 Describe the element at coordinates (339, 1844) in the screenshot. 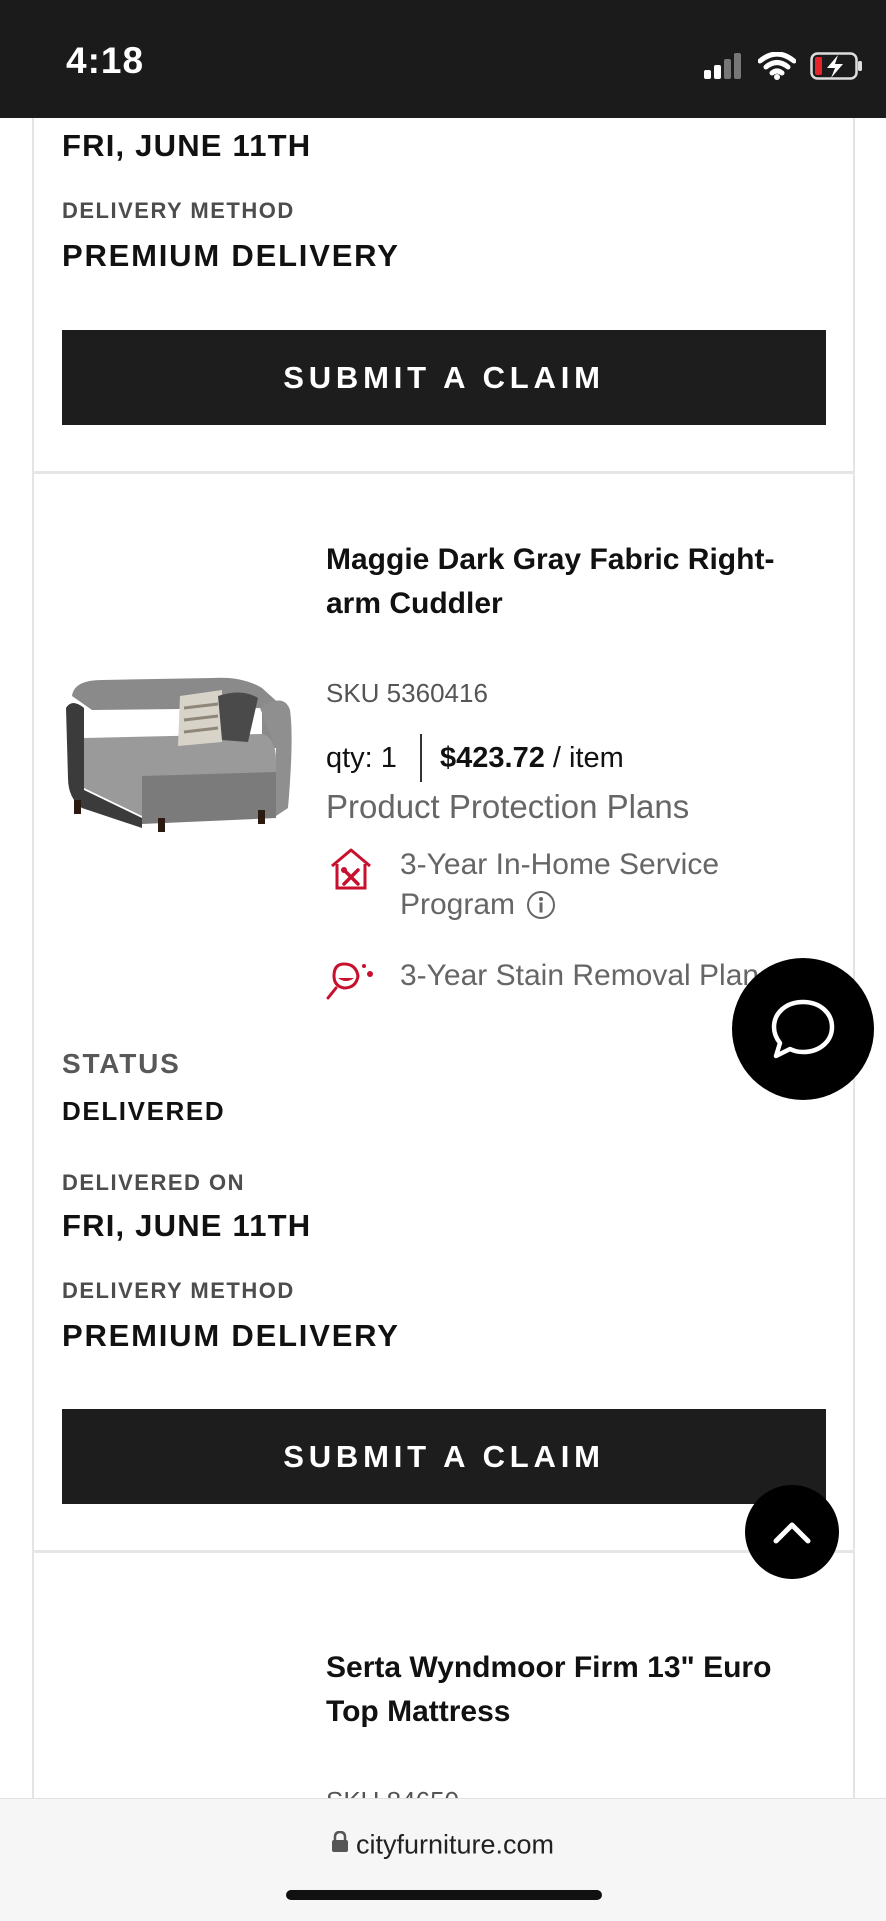

I see `lock-icon` at that location.